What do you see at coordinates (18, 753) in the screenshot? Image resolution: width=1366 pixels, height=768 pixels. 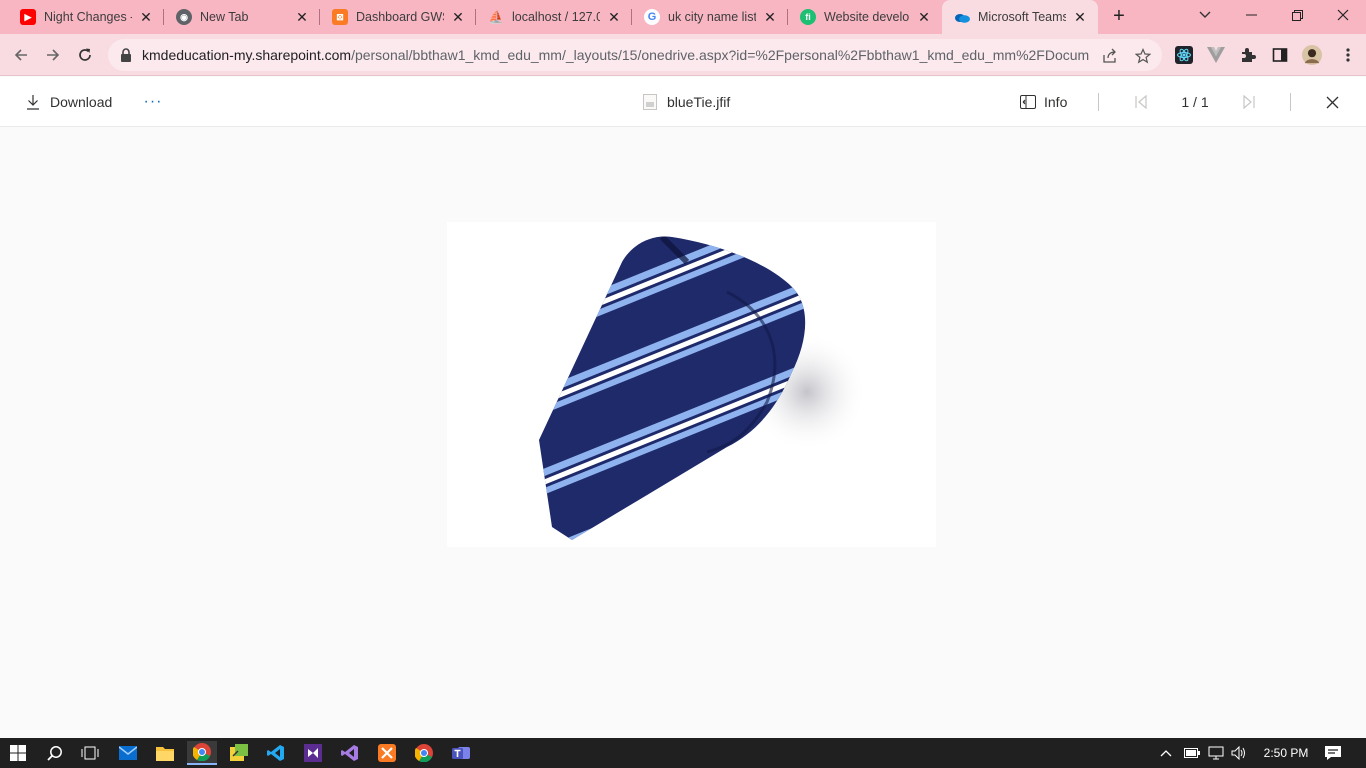 I see `windows-start-icon` at bounding box center [18, 753].